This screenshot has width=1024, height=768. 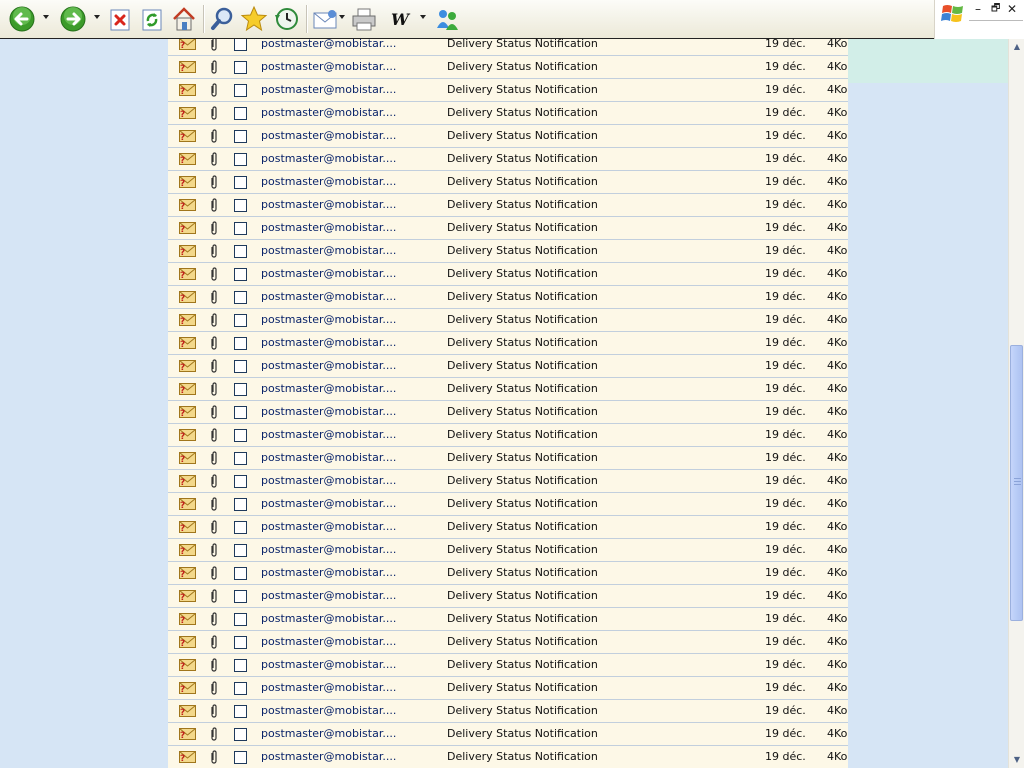 I want to click on stop-button, so click(x=120, y=19).